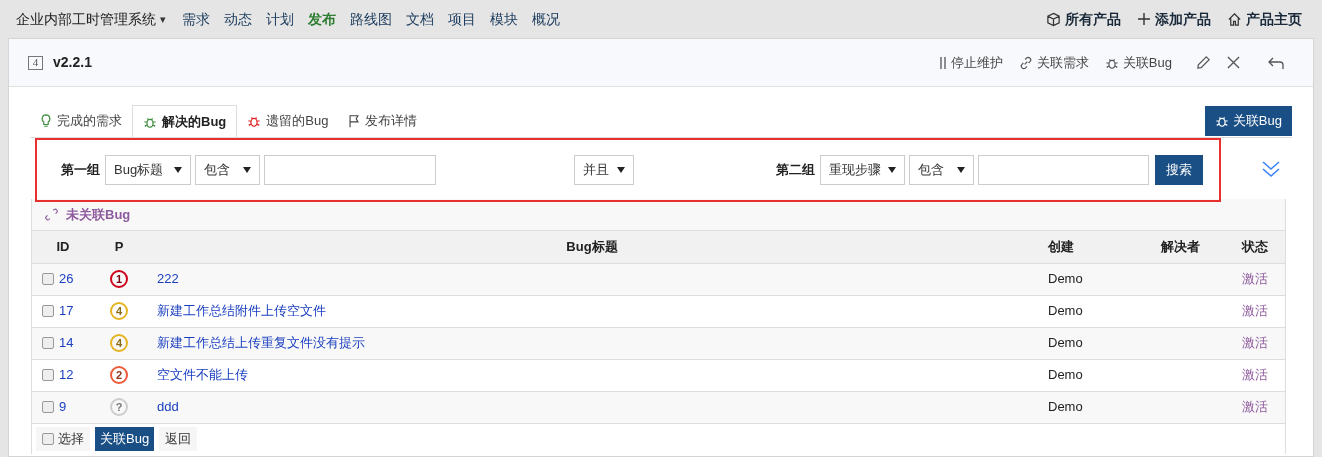  I want to click on tab: 解决的Bug, so click(185, 121).